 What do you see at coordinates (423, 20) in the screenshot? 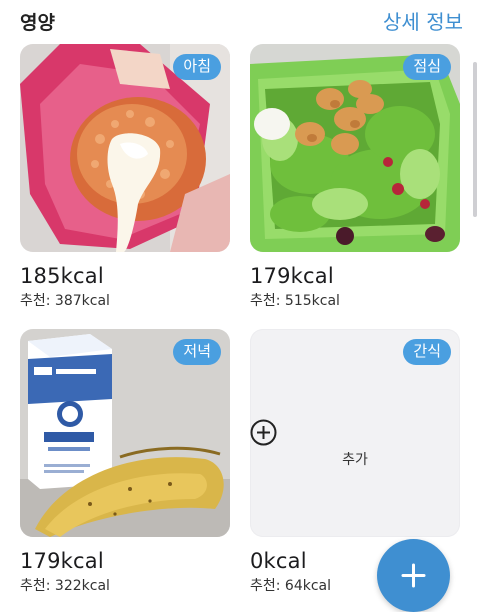
I see `detail-link: 상세 정보` at bounding box center [423, 20].